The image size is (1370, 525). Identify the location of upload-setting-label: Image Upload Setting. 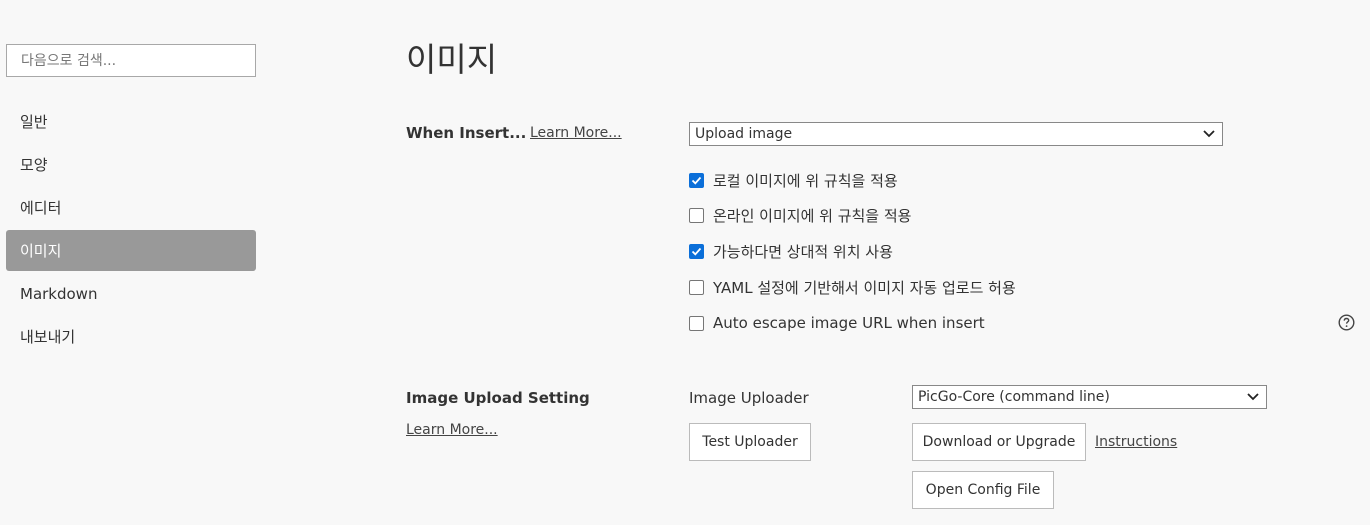
(498, 398).